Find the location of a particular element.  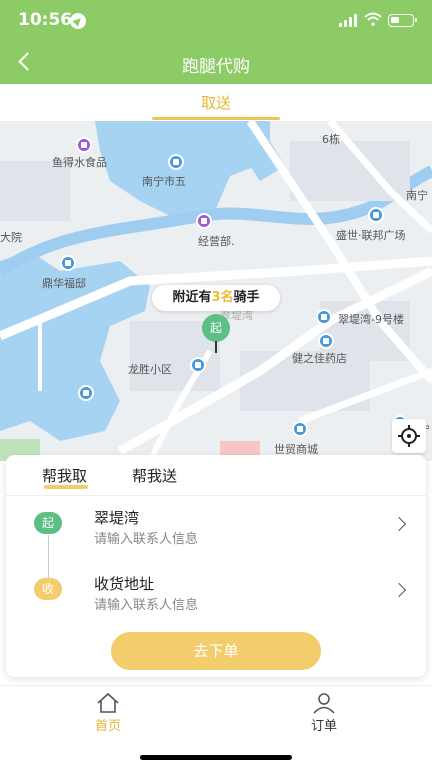

map-label-jianzhijia: 健之佳药店 is located at coordinates (319, 358).